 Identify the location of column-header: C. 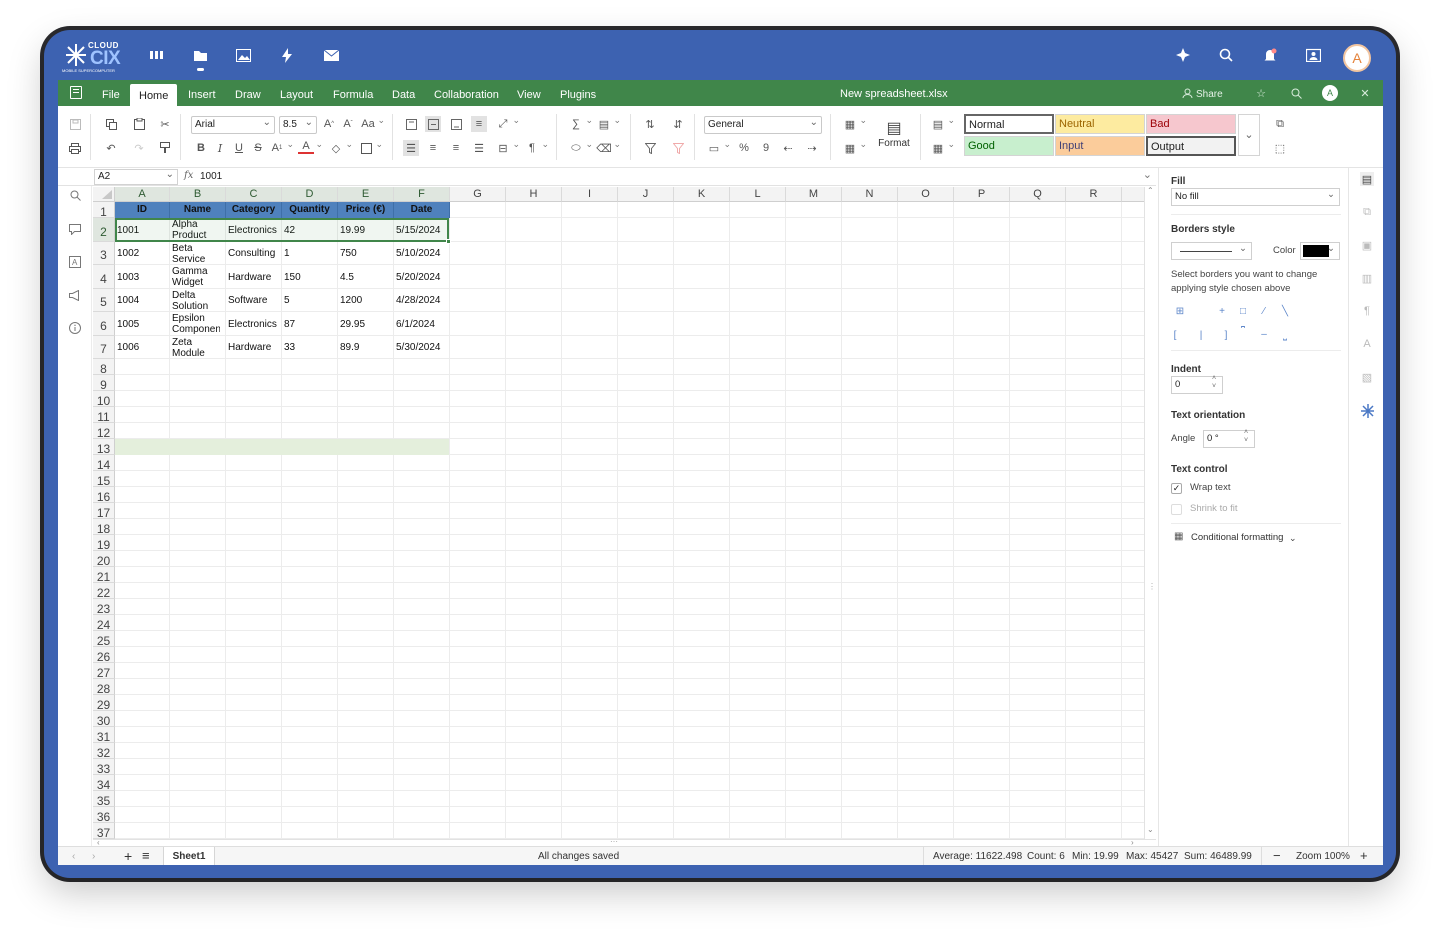
(254, 194).